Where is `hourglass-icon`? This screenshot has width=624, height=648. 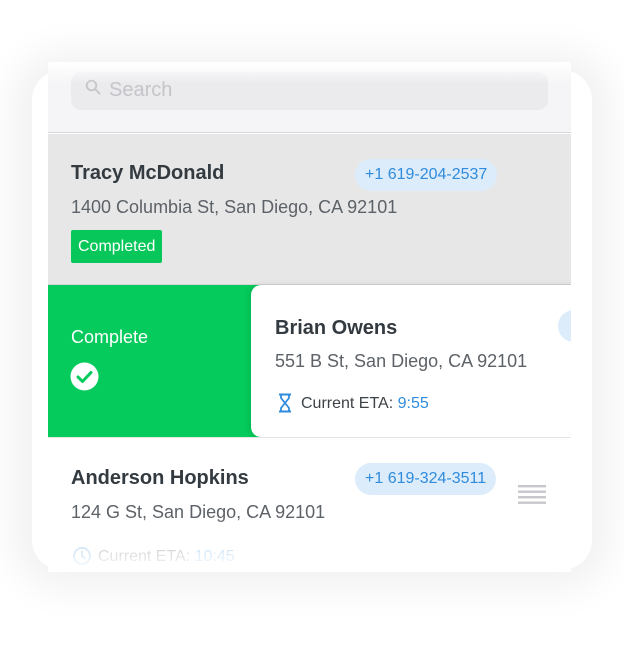 hourglass-icon is located at coordinates (285, 403).